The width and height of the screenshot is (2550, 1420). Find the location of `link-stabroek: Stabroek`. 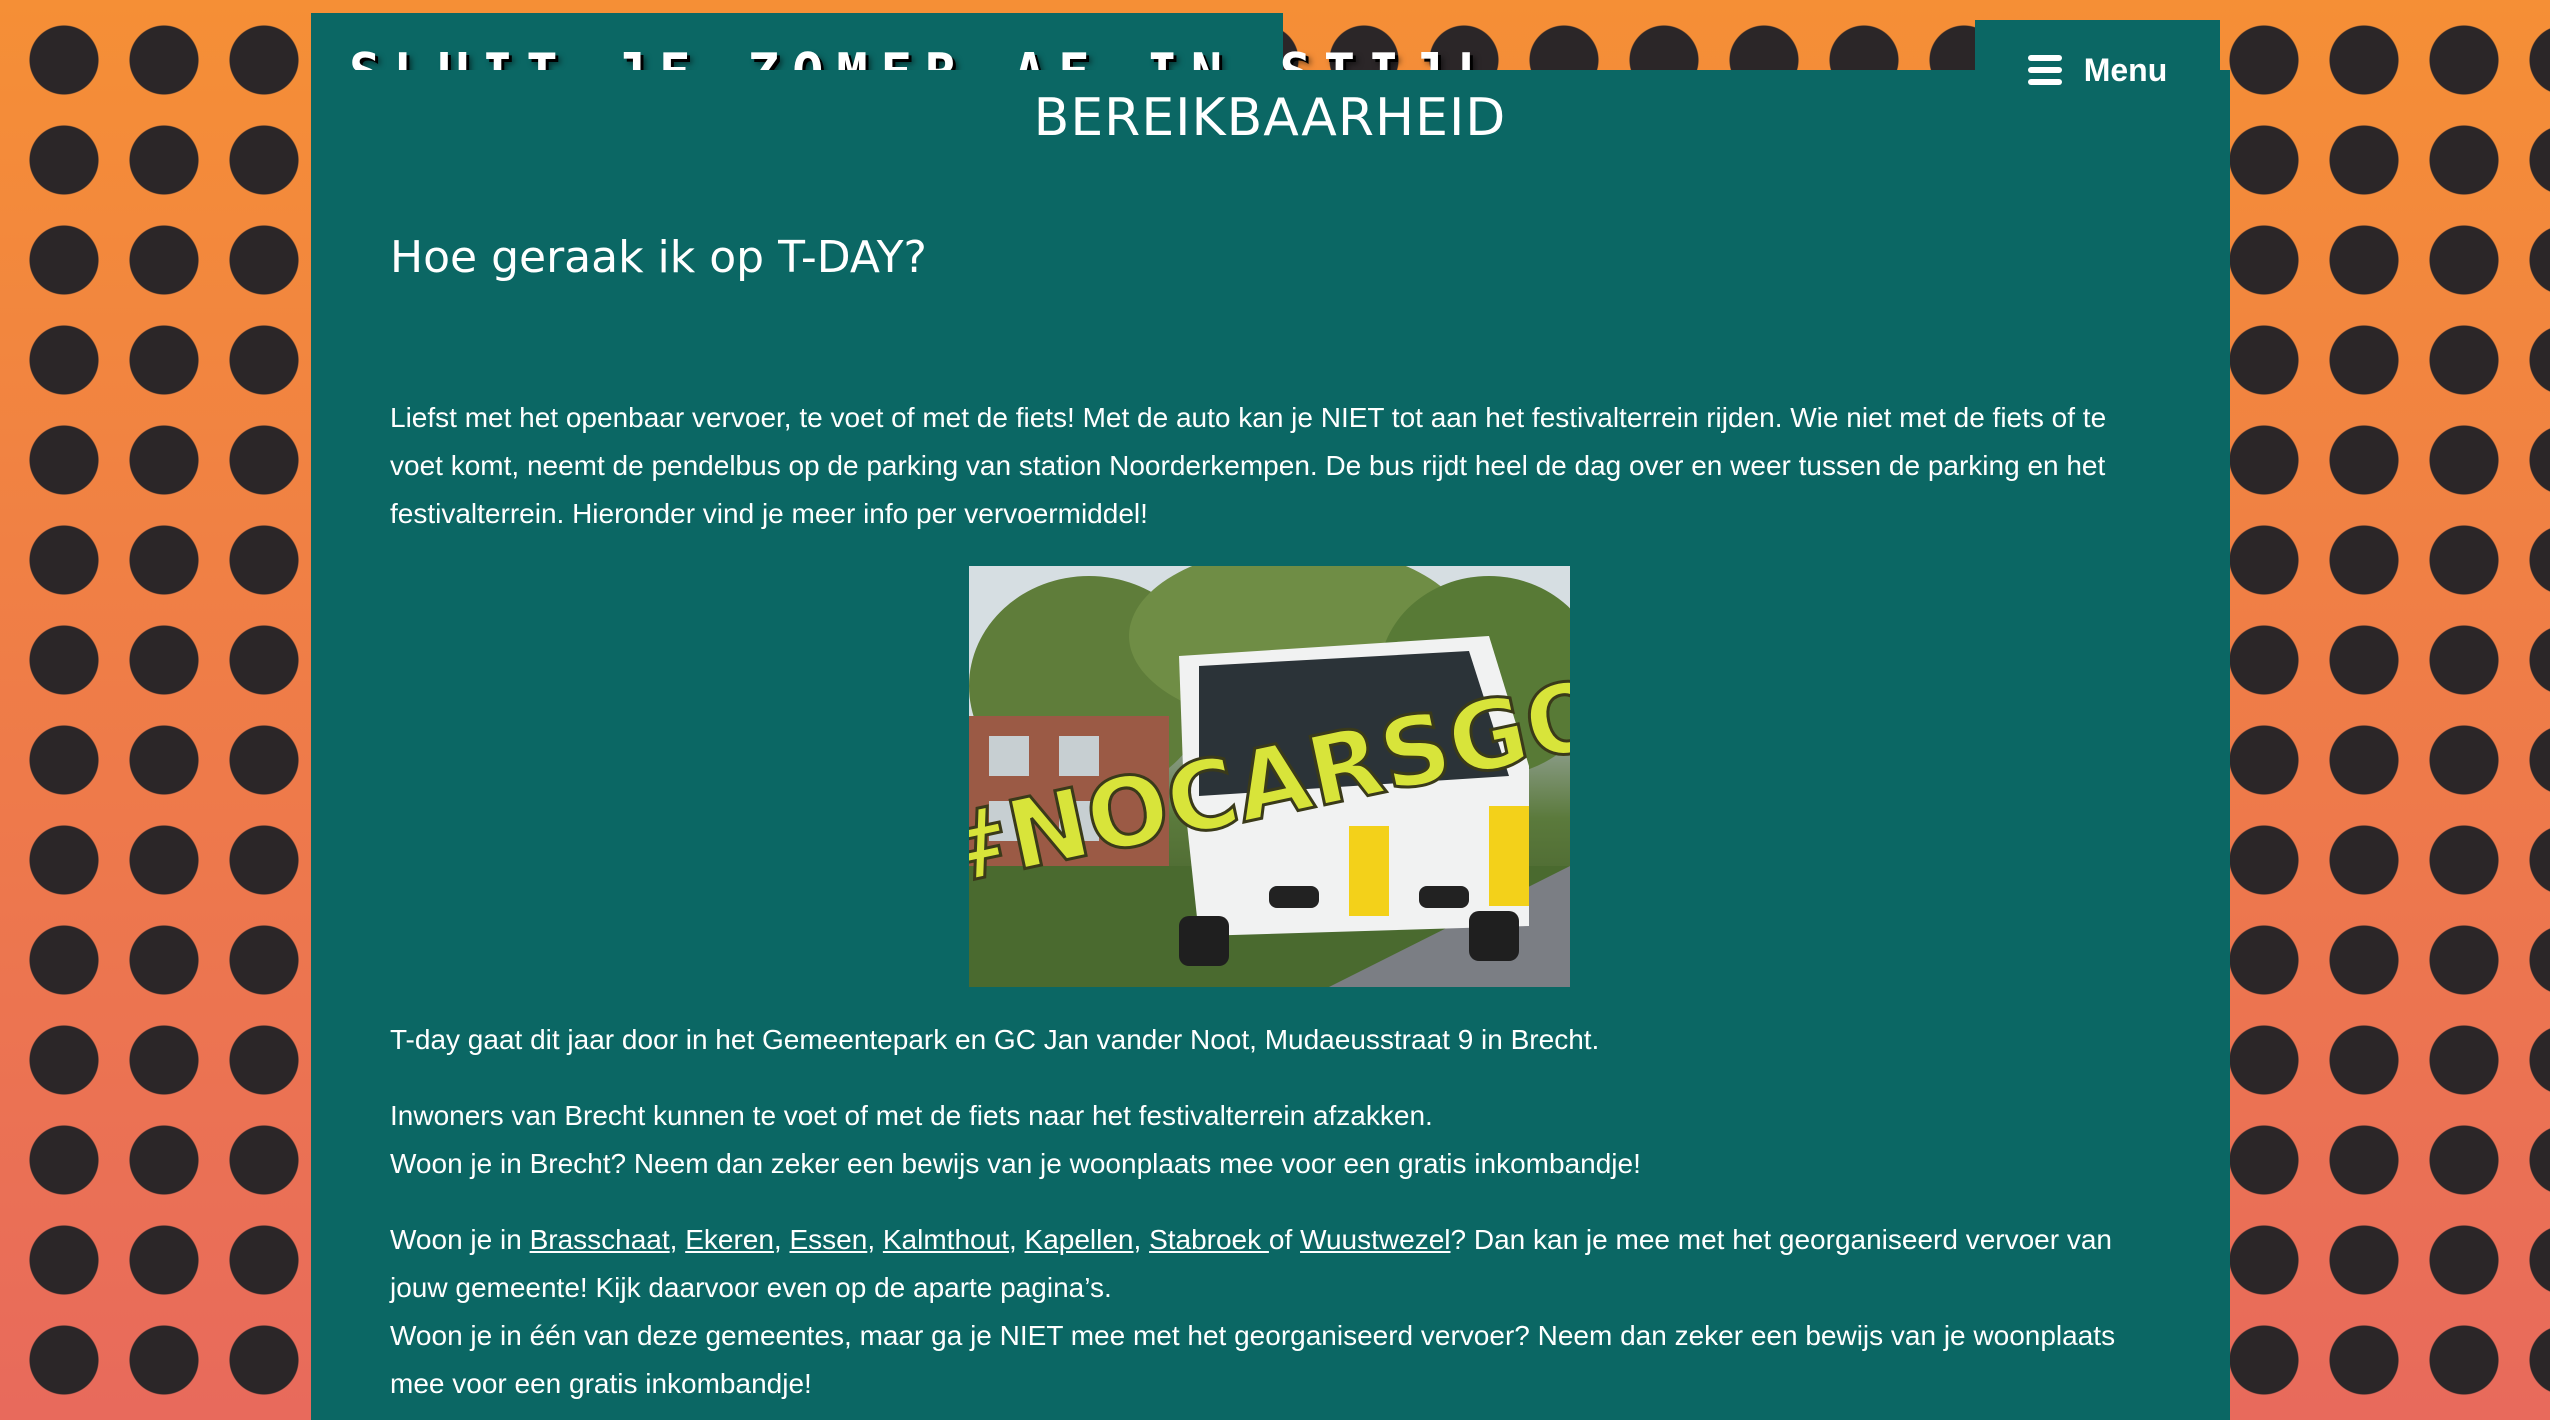

link-stabroek: Stabroek is located at coordinates (1209, 1239).